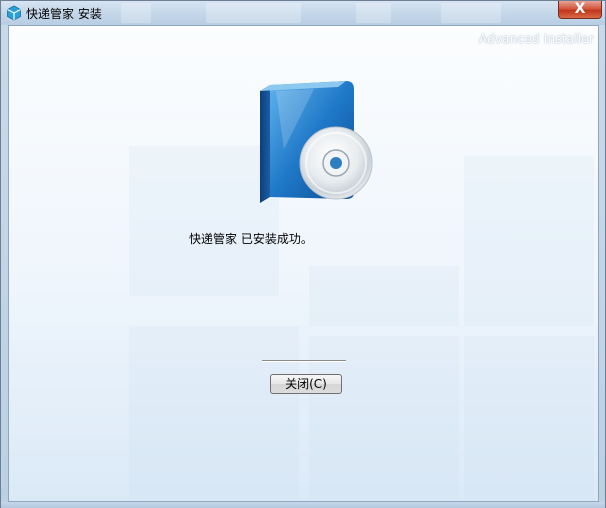 The image size is (606, 508). I want to click on separator-line, so click(304, 361).